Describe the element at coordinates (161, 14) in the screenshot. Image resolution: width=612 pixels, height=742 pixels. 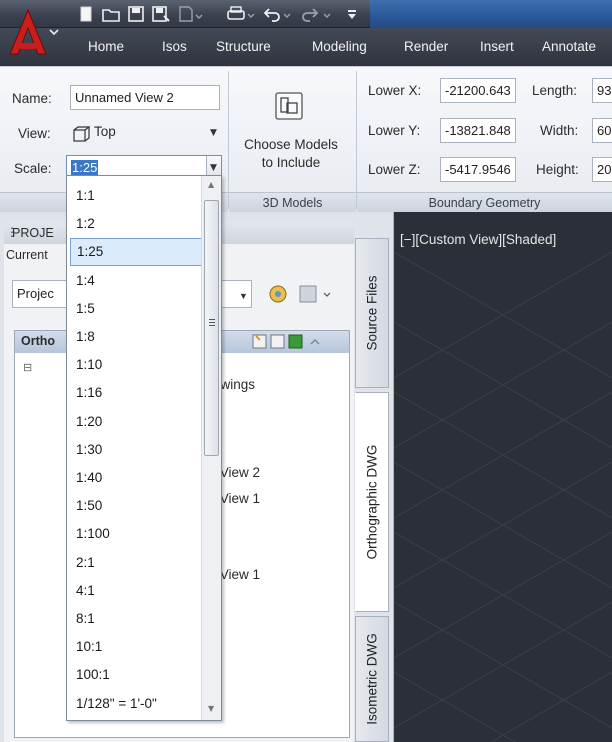
I see `save-as-icon` at that location.